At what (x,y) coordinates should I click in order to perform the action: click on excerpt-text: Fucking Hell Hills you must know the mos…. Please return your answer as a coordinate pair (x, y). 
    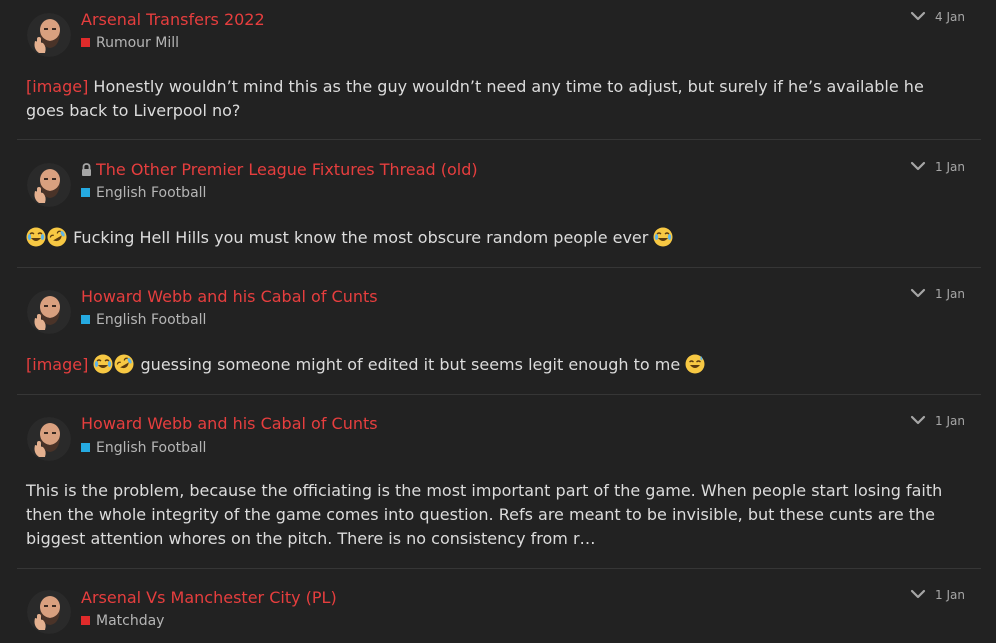
    Looking at the image, I should click on (361, 237).